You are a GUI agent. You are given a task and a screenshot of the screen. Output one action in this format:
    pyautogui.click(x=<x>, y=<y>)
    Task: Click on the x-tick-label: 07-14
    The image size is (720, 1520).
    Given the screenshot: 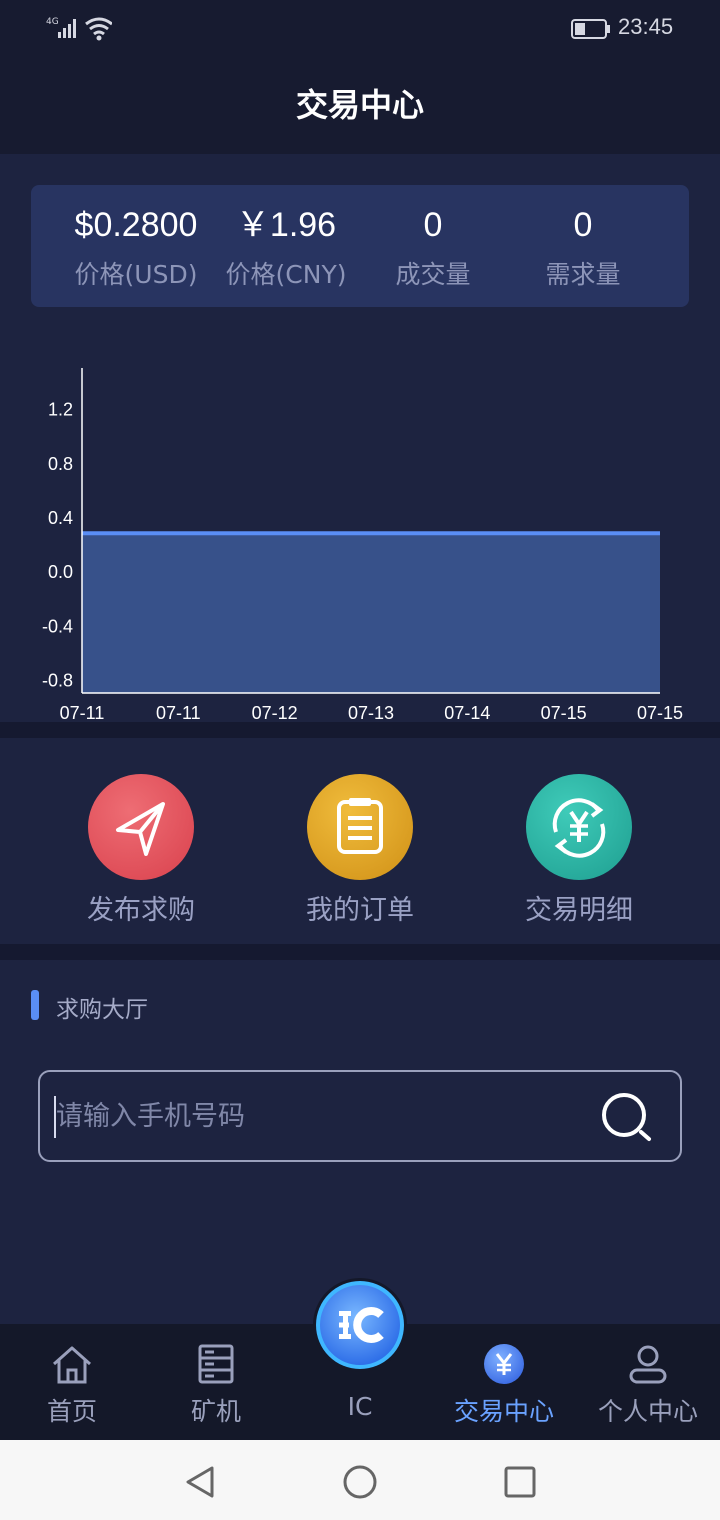 What is the action you would take?
    pyautogui.click(x=467, y=712)
    